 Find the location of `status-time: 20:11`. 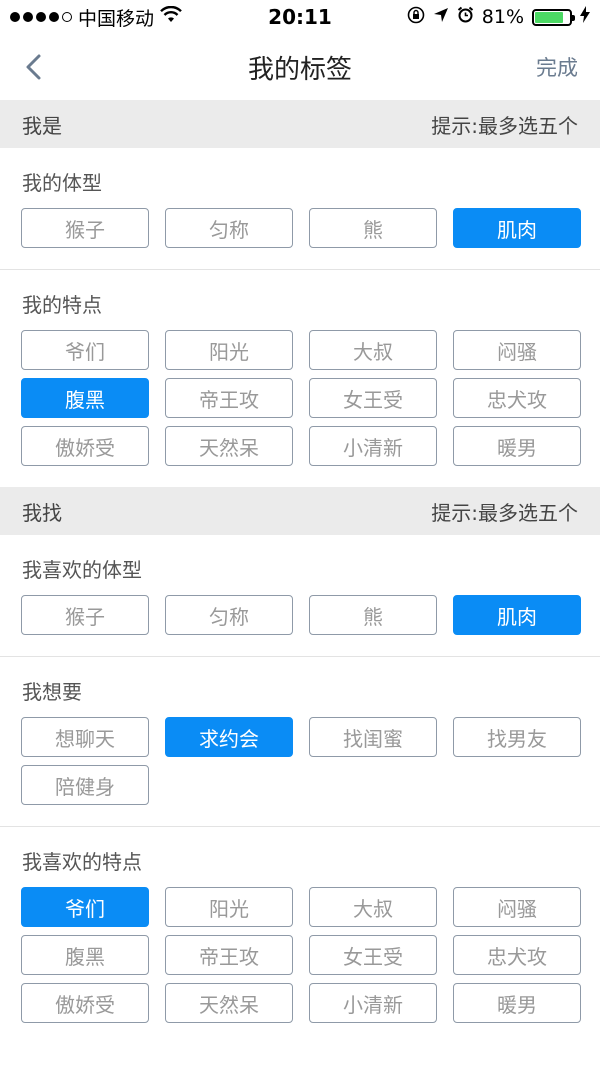

status-time: 20:11 is located at coordinates (300, 17).